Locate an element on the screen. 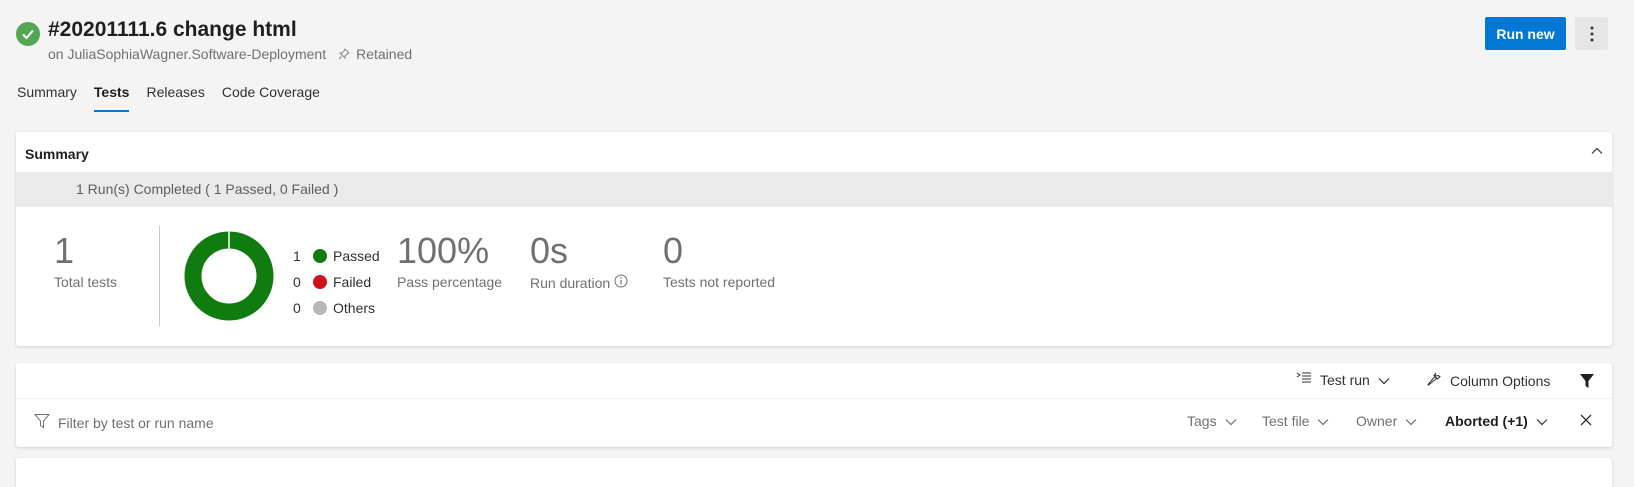 This screenshot has width=1634, height=487. filter-icon is located at coordinates (42, 422).